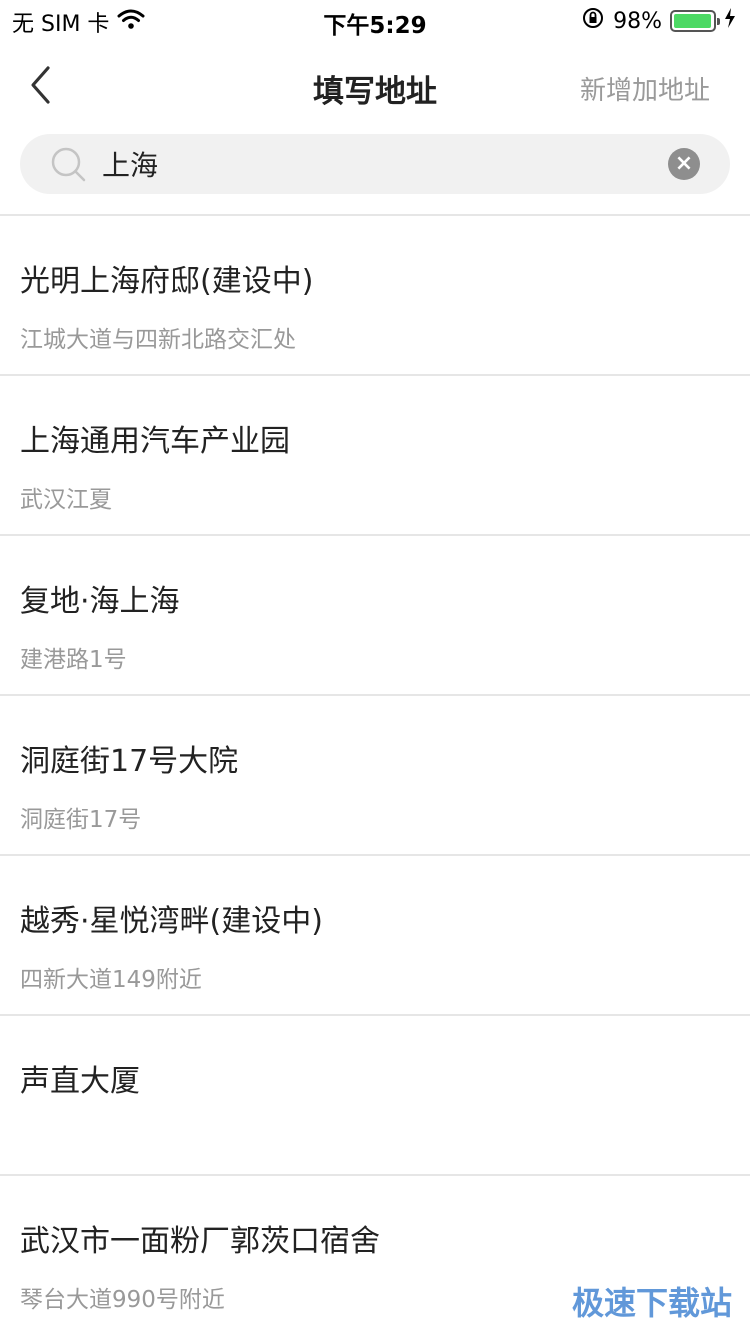 The width and height of the screenshot is (750, 1334). I want to click on nav-bar: 填写地址 新增加地址, so click(375, 86).